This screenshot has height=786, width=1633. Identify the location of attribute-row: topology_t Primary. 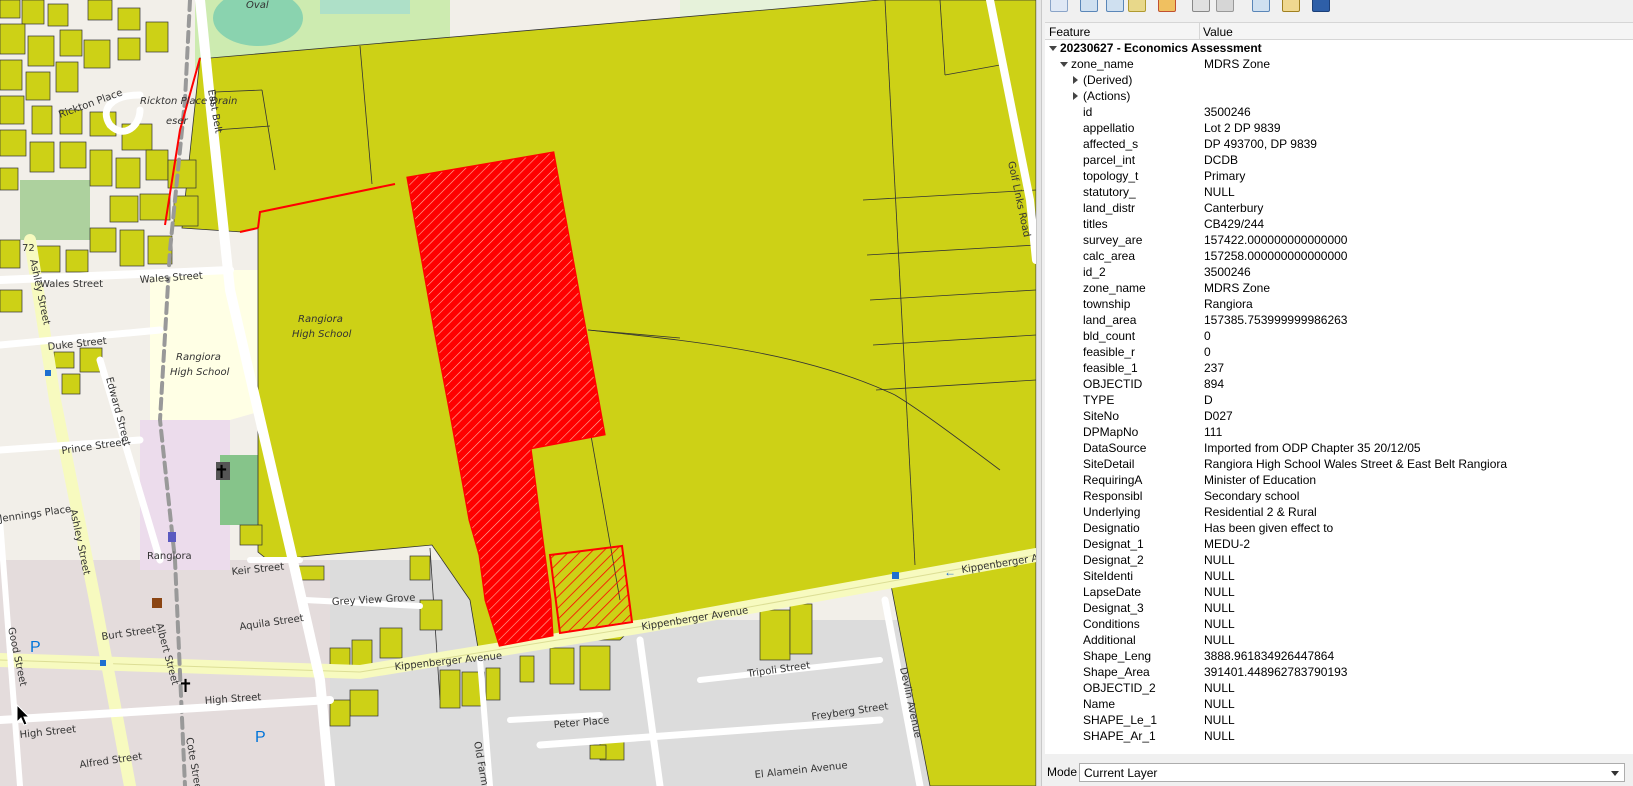
(1339, 176).